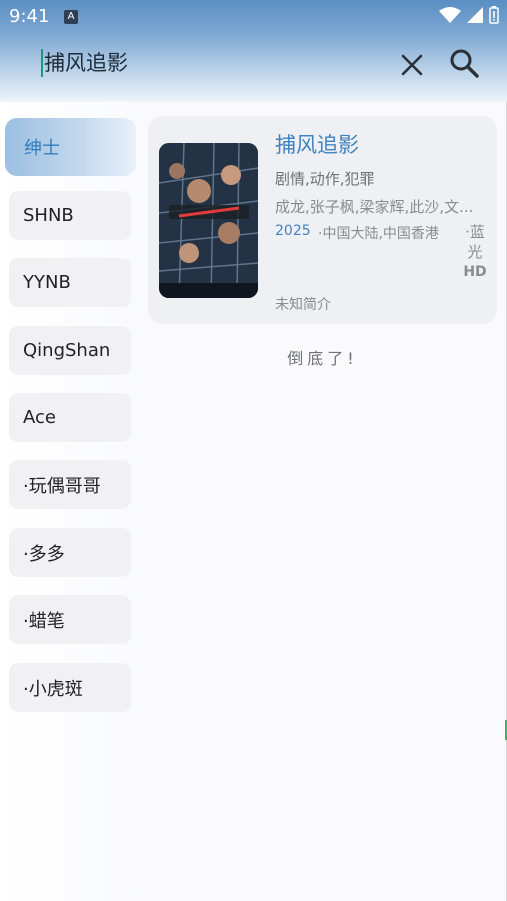  I want to click on status-icons, so click(469, 15).